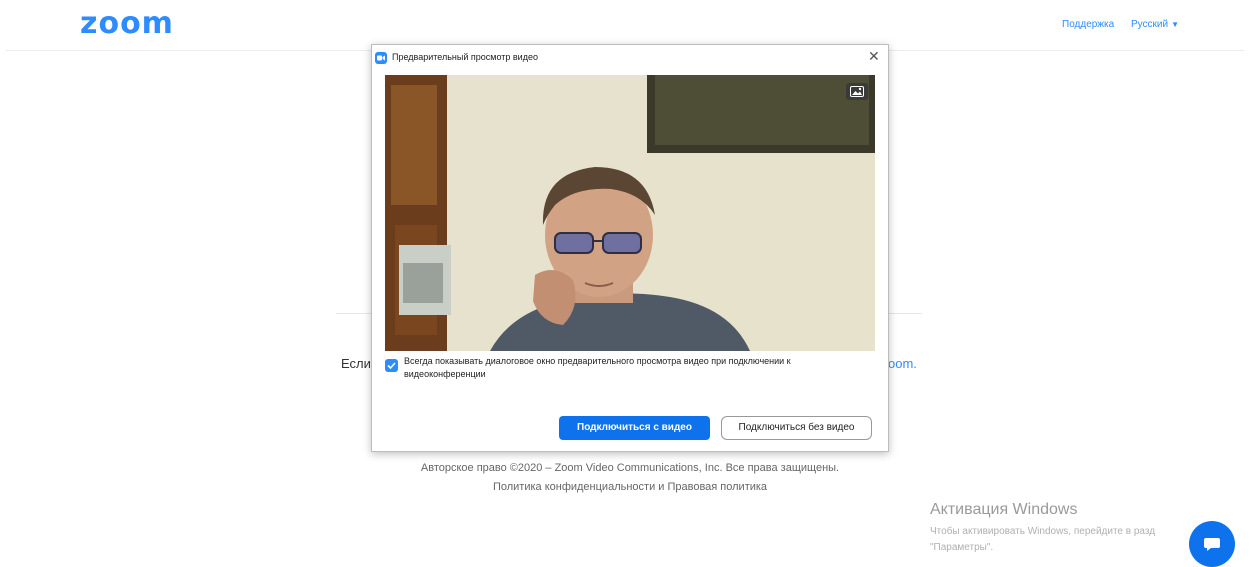 The height and width of the screenshot is (567, 1250). I want to click on language-dropdown: Русский ▼, so click(1155, 24).